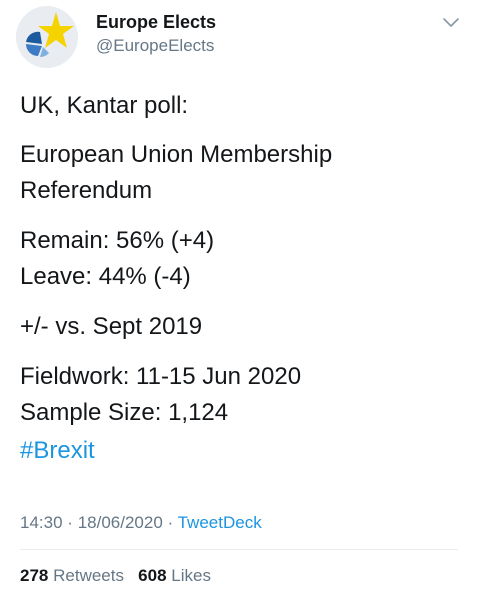  What do you see at coordinates (41, 522) in the screenshot?
I see `tweet-time: 14:30` at bounding box center [41, 522].